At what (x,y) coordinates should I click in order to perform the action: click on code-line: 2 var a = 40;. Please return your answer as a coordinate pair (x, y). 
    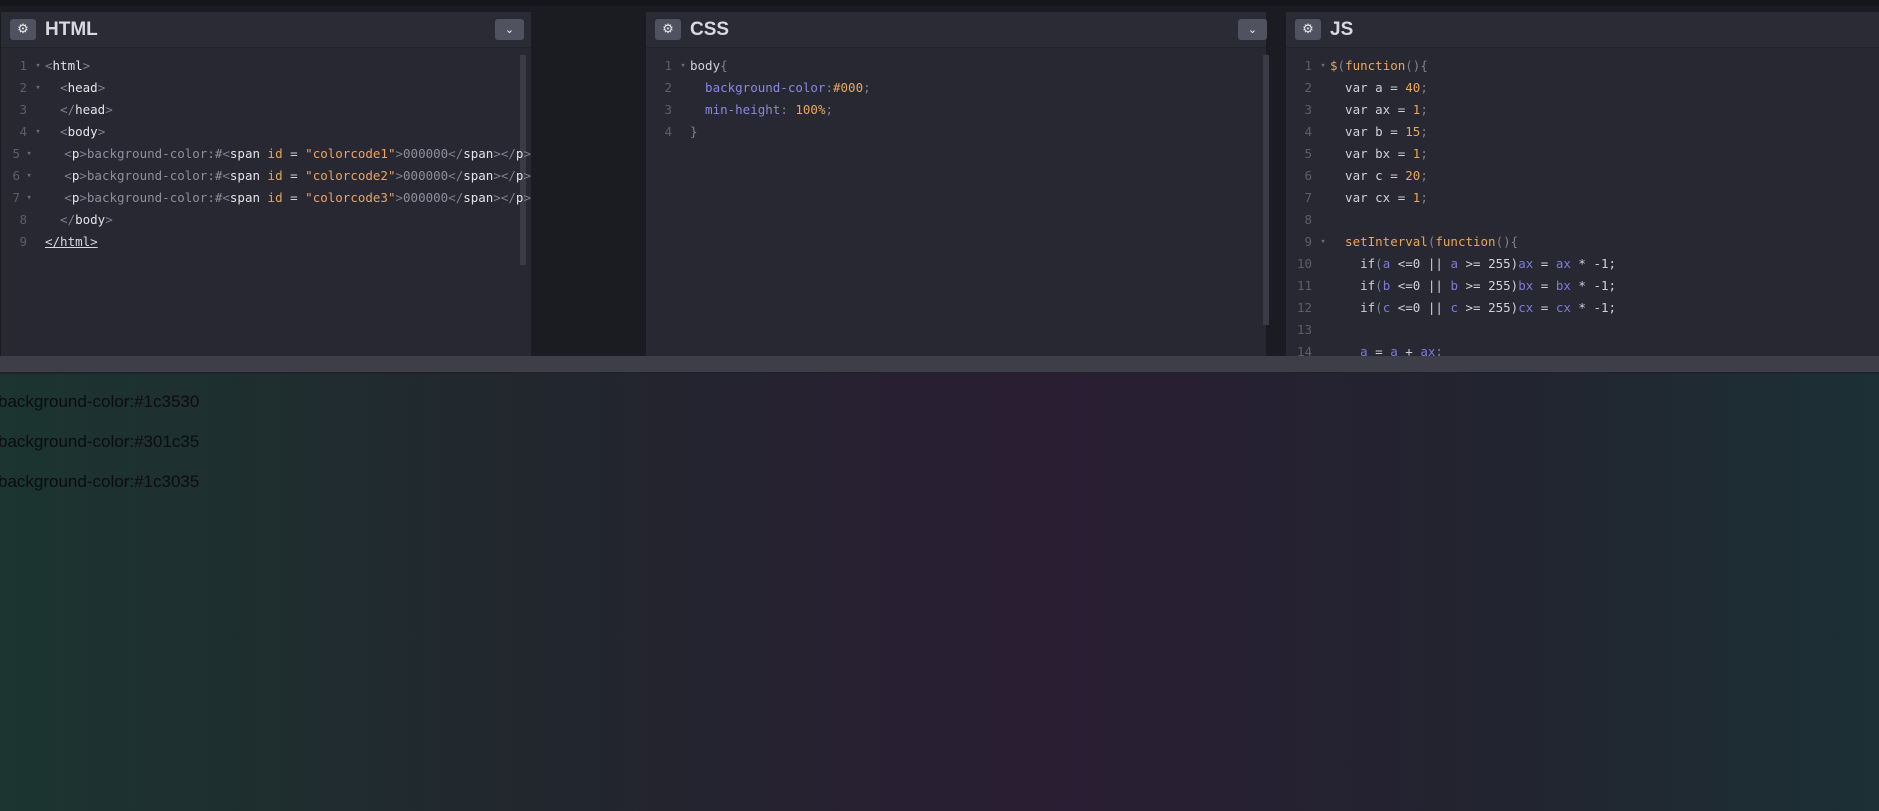
    Looking at the image, I should click on (1366, 87).